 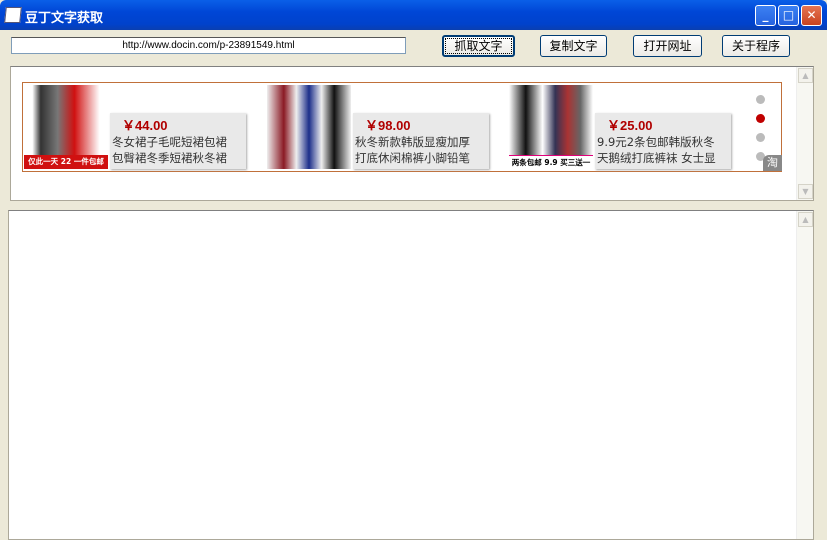 What do you see at coordinates (412, 150) in the screenshot?
I see `product-desc: 秋冬新款韩版显瘦加厚 打底休闲棉裤小脚铅笔` at bounding box center [412, 150].